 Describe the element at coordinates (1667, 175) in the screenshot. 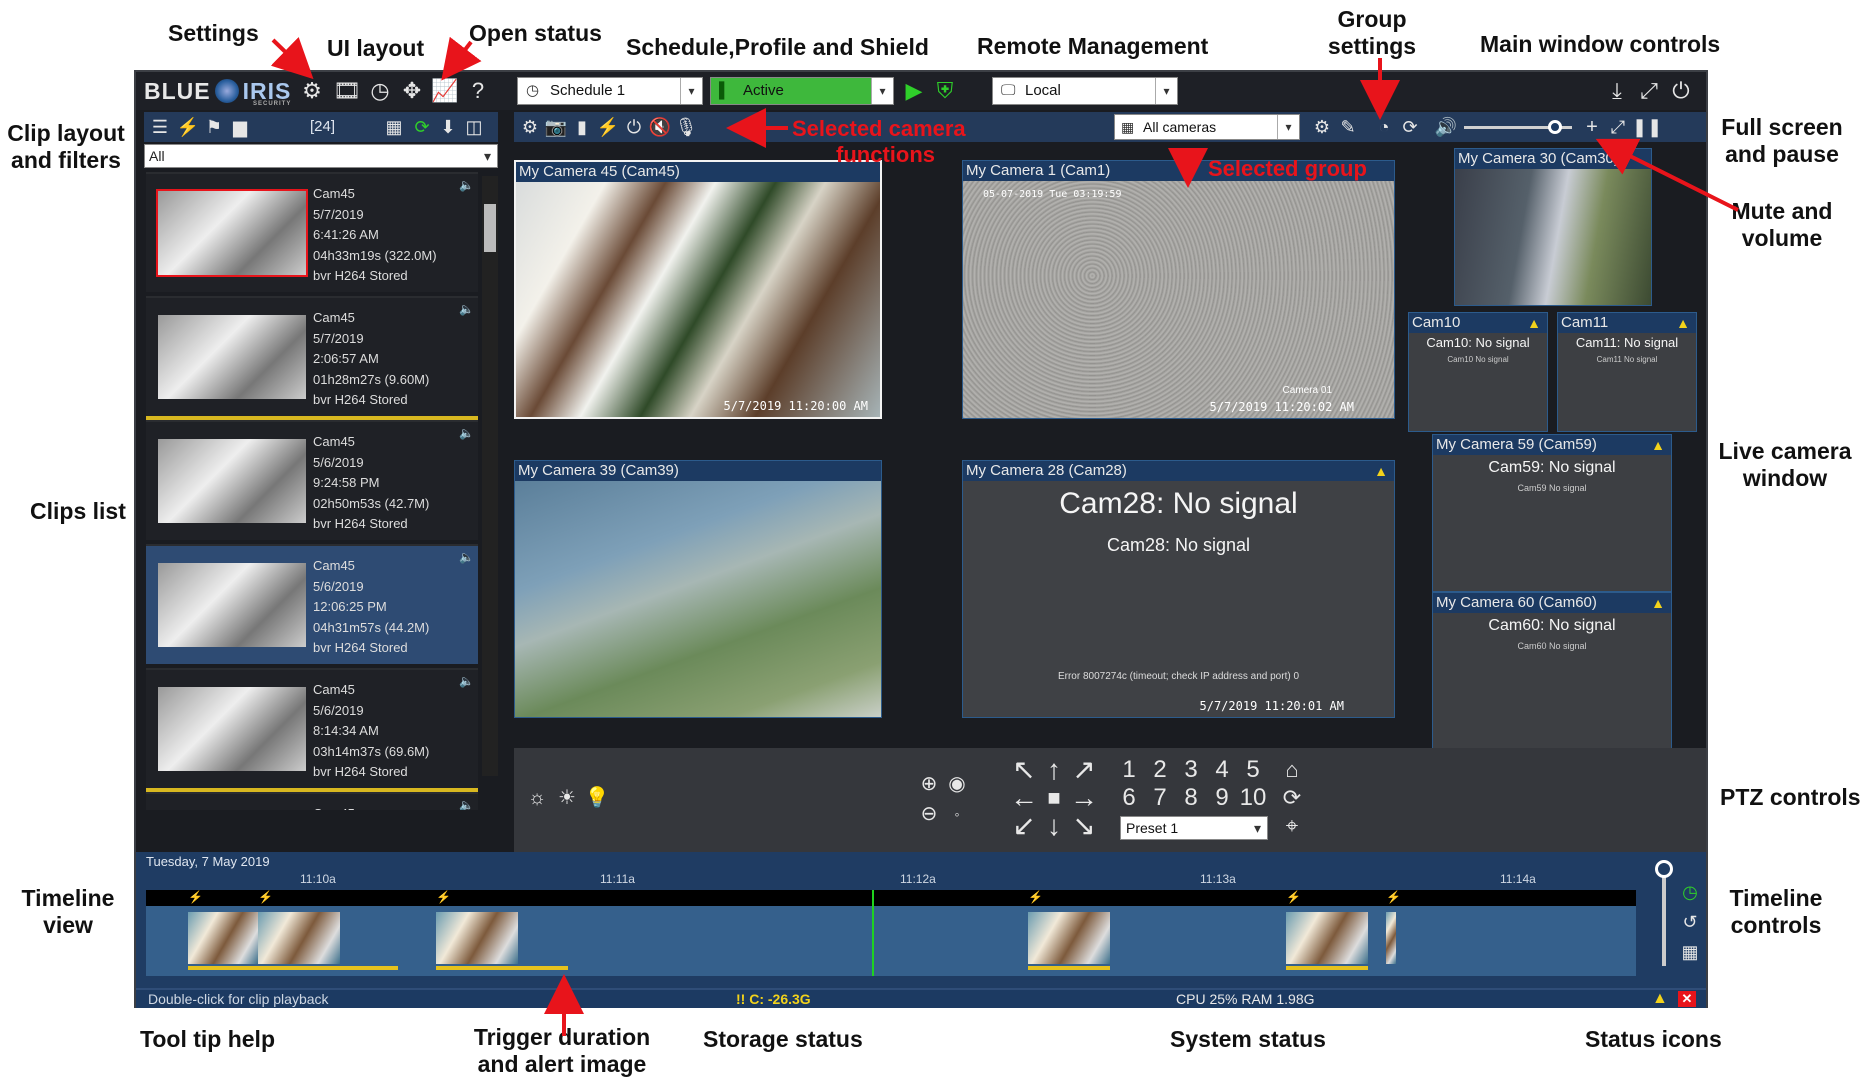

I see `arrow-mute-volume` at that location.